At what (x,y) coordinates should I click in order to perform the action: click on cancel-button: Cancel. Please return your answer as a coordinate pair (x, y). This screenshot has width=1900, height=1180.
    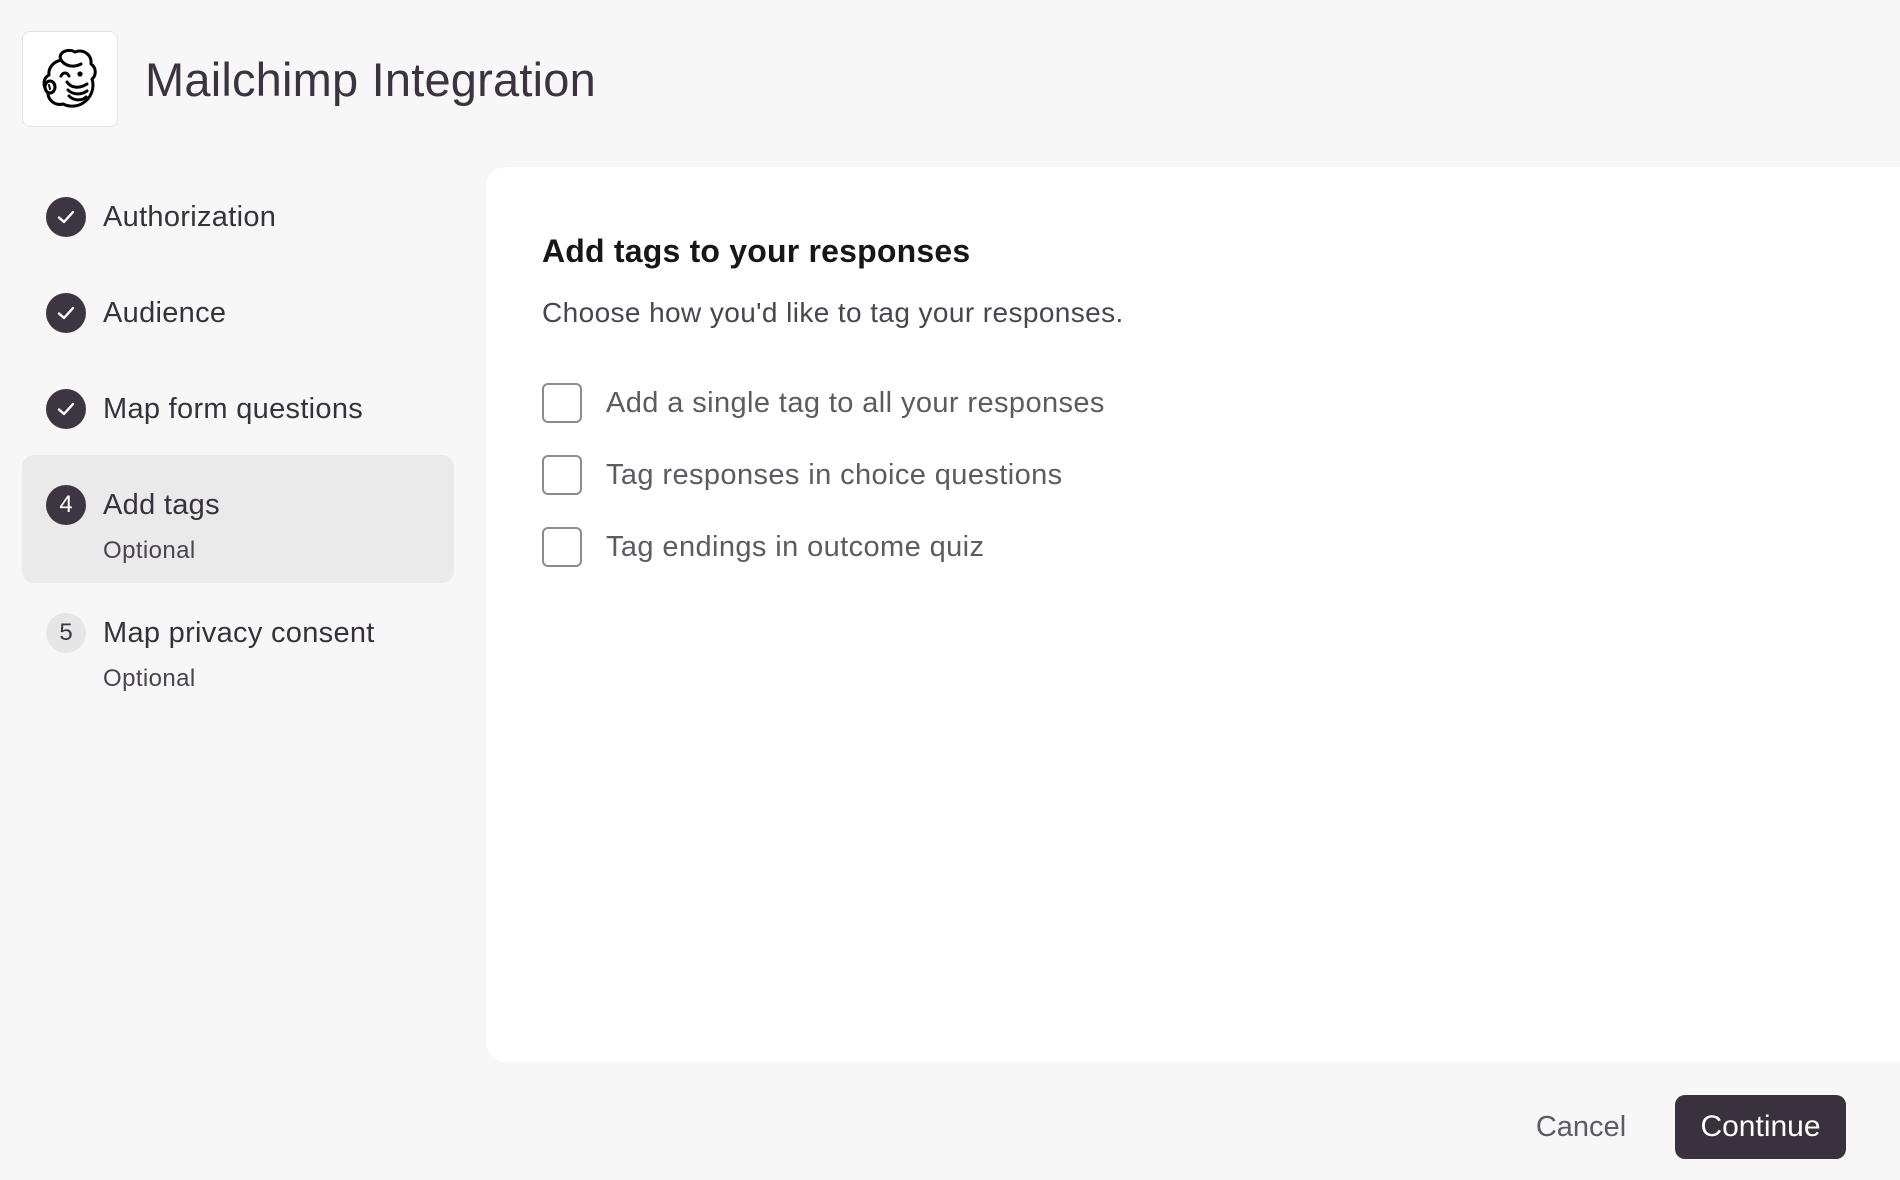
    Looking at the image, I should click on (1581, 1127).